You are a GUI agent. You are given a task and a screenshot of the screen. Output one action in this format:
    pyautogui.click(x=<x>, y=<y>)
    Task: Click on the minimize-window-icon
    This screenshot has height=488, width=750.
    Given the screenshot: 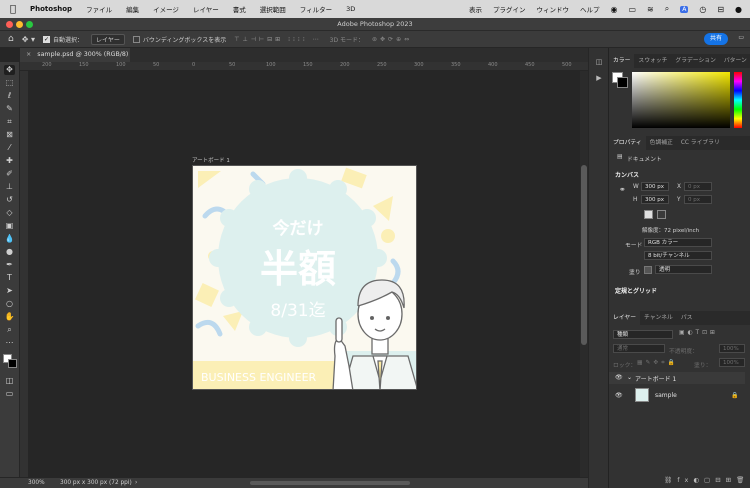 What is the action you would take?
    pyautogui.click(x=19, y=24)
    